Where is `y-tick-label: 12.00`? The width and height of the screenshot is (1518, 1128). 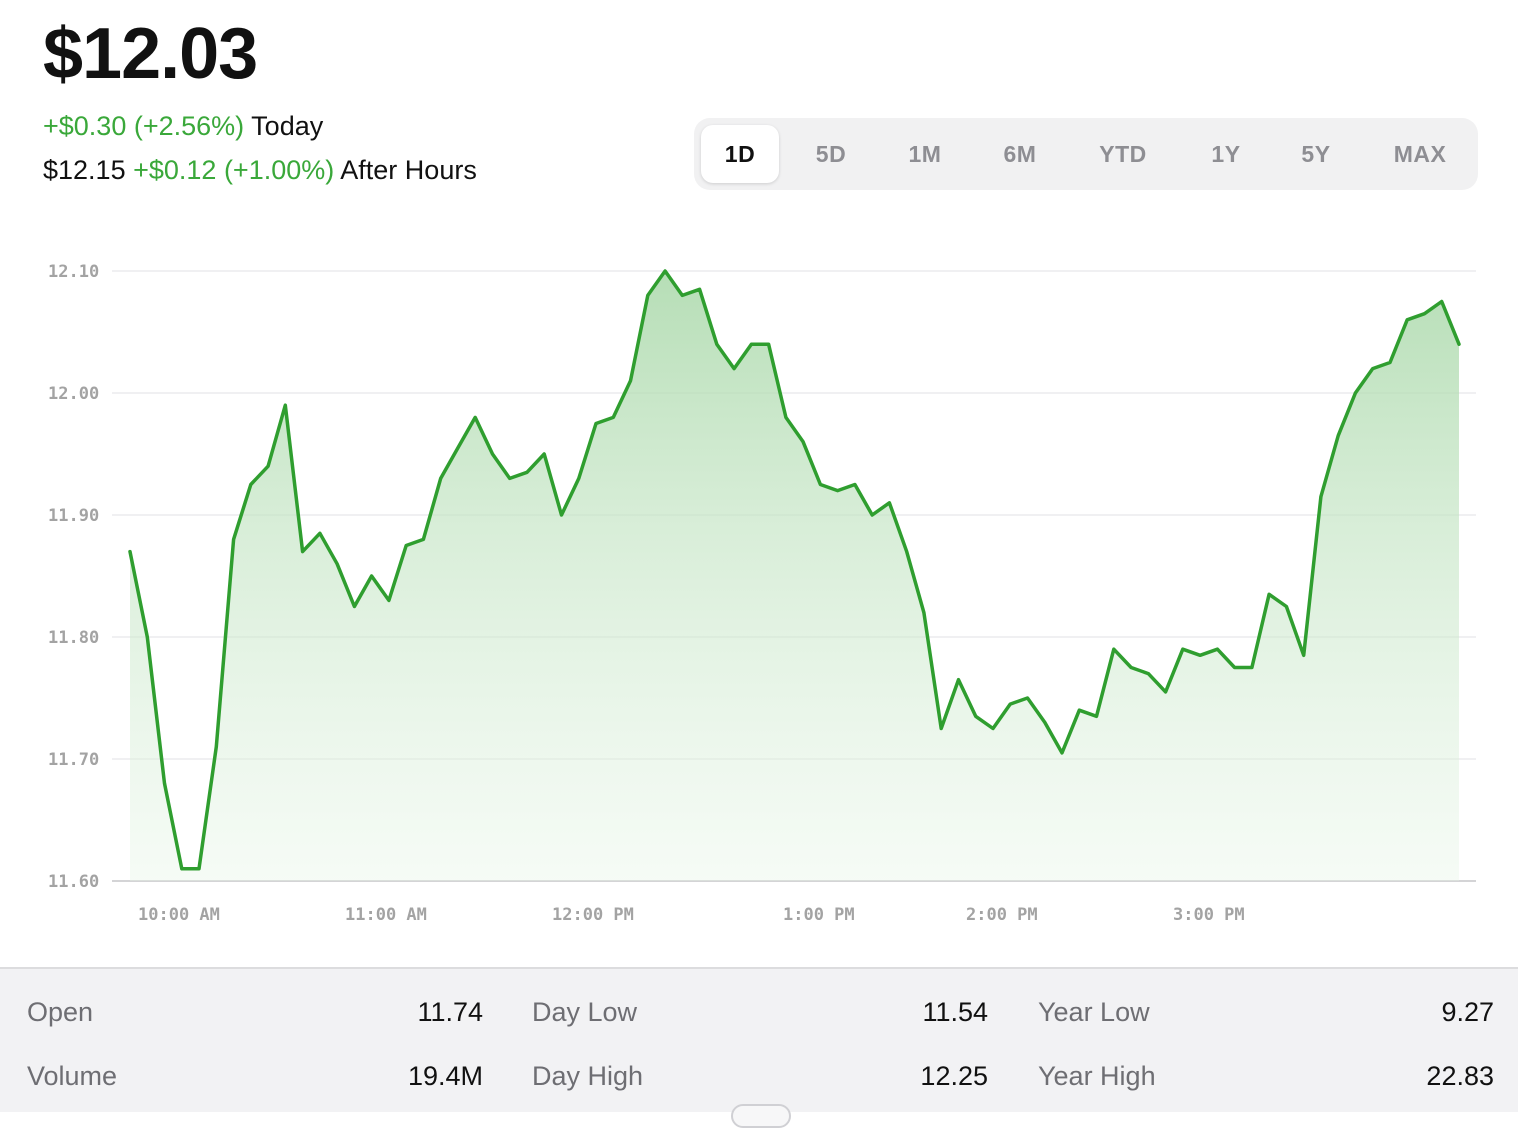
y-tick-label: 12.00 is located at coordinates (73, 394).